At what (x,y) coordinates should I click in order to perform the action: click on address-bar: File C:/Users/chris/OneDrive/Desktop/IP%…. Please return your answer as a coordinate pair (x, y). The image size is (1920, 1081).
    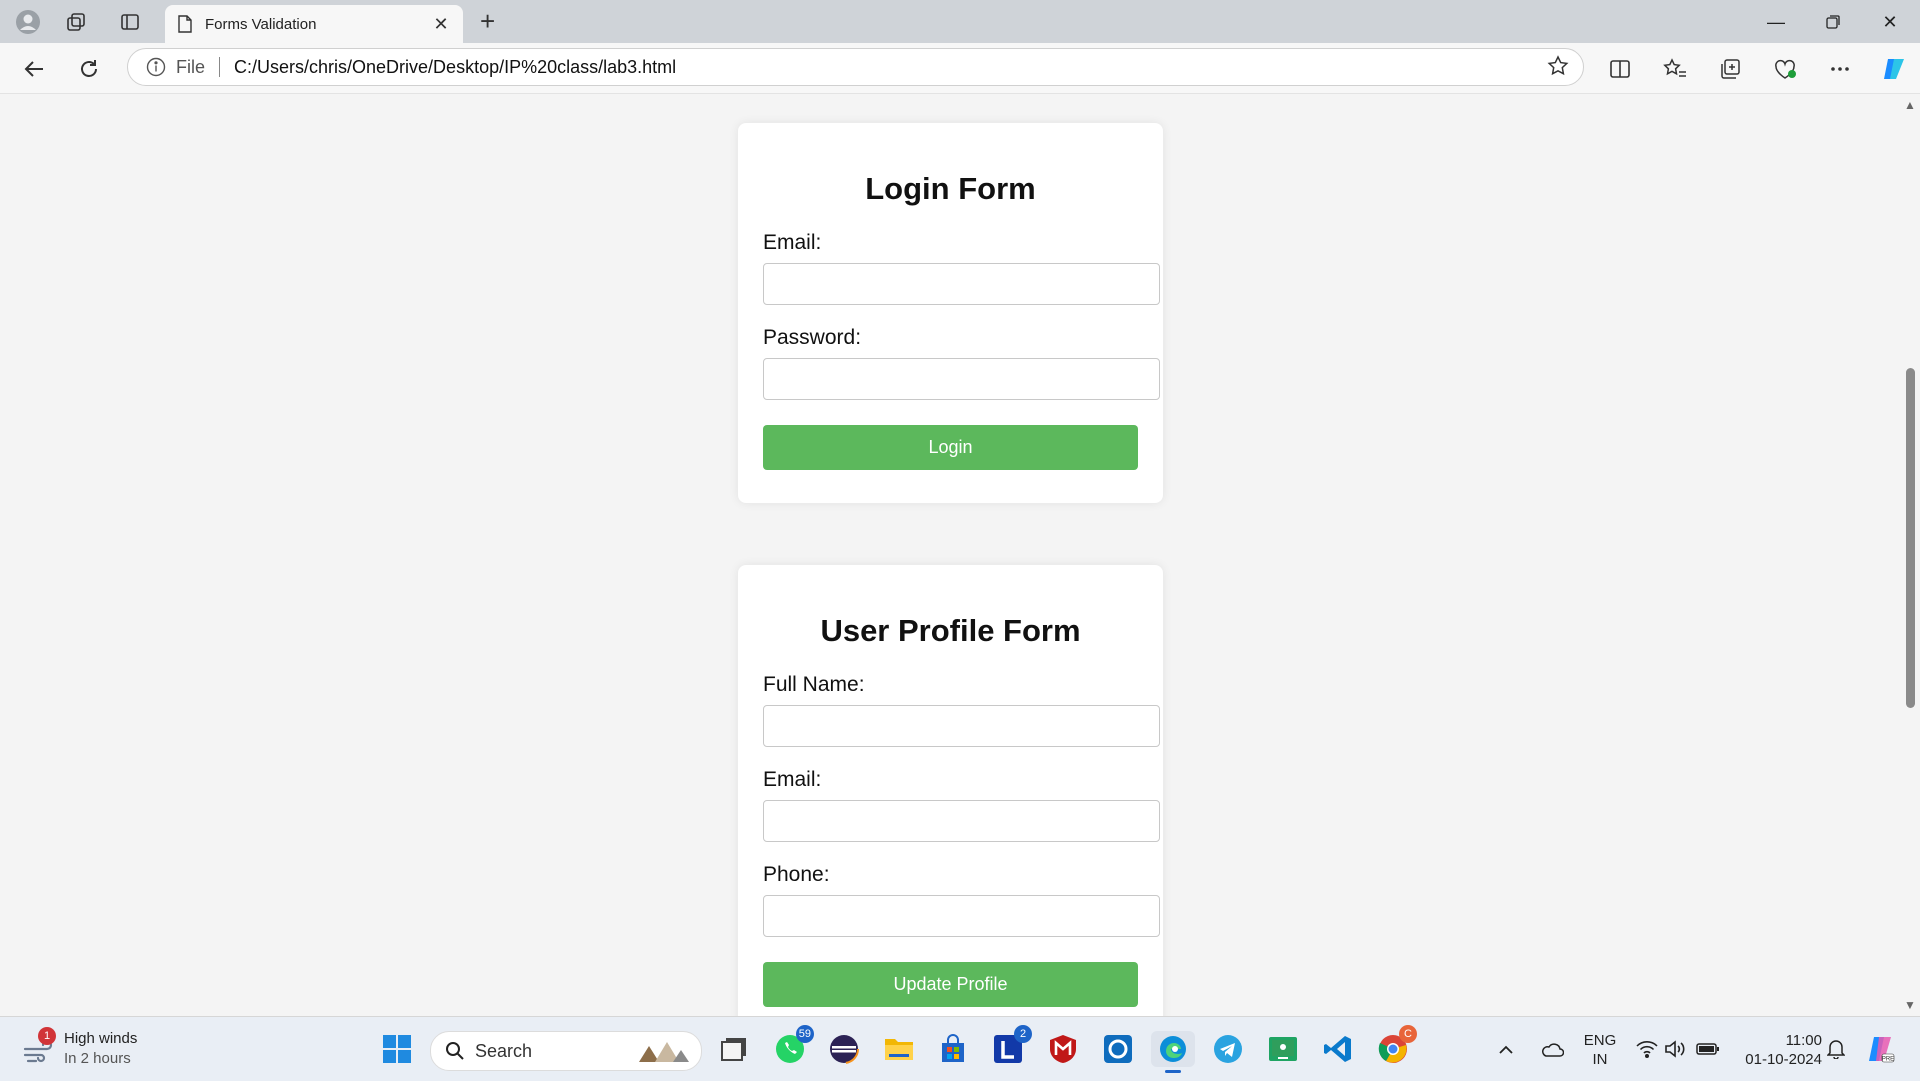
    Looking at the image, I should click on (855, 67).